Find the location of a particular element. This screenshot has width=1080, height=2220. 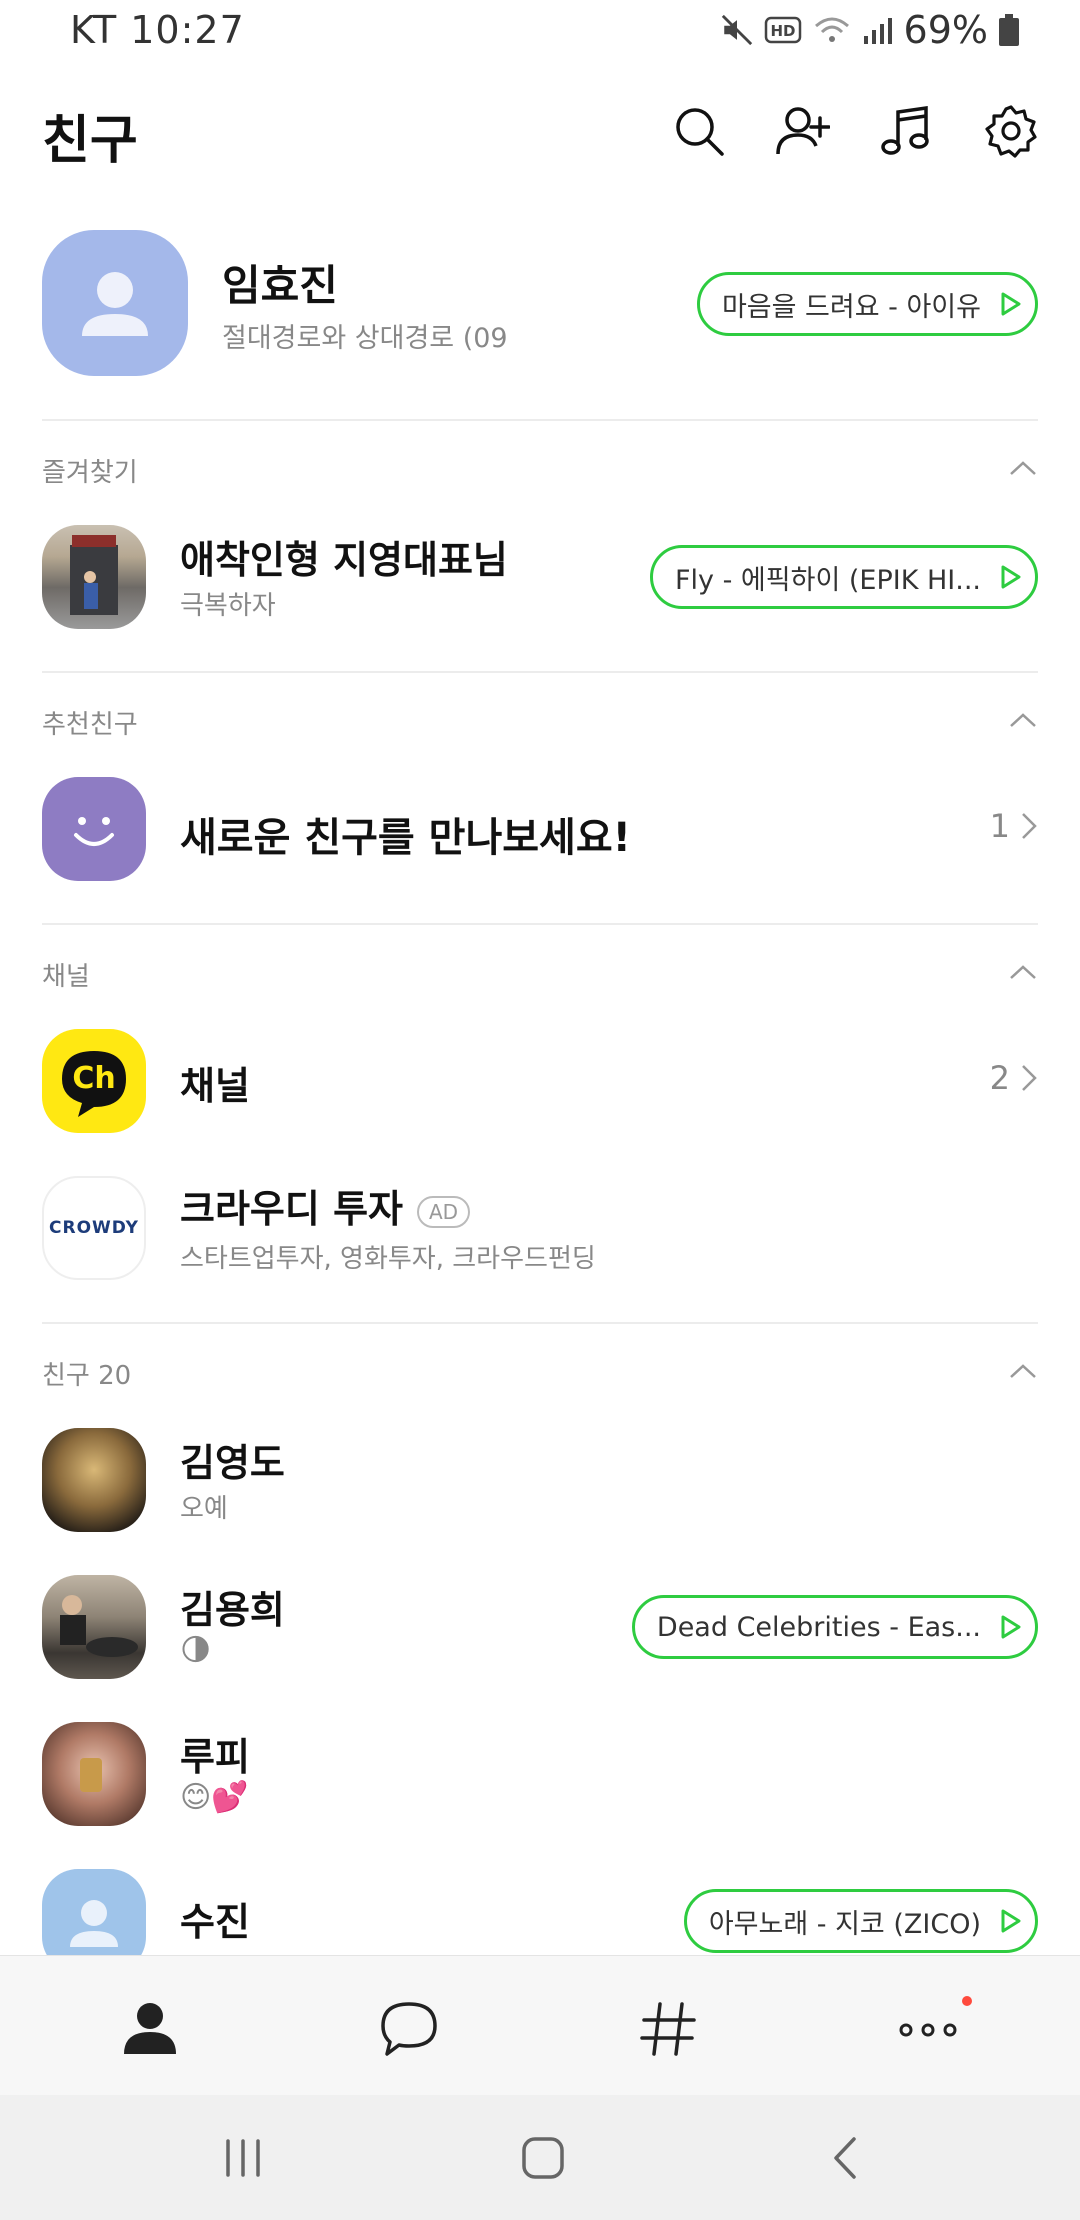

friend-status-message: 극복하자 is located at coordinates (228, 606).